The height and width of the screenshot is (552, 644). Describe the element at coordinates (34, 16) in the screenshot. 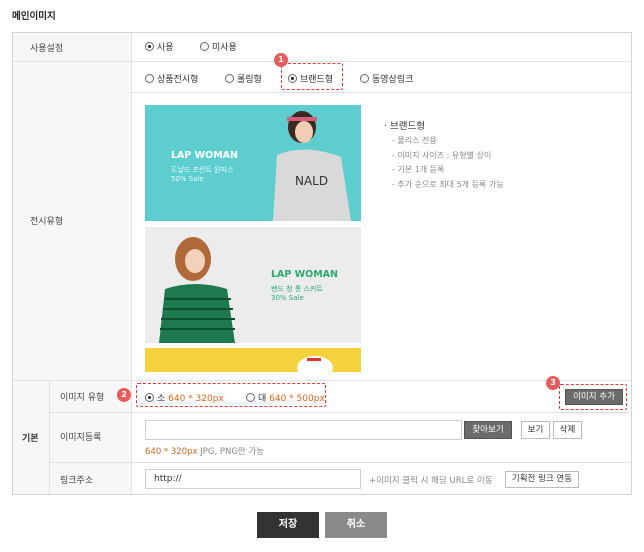

I see `section-title: 메인이미지` at that location.